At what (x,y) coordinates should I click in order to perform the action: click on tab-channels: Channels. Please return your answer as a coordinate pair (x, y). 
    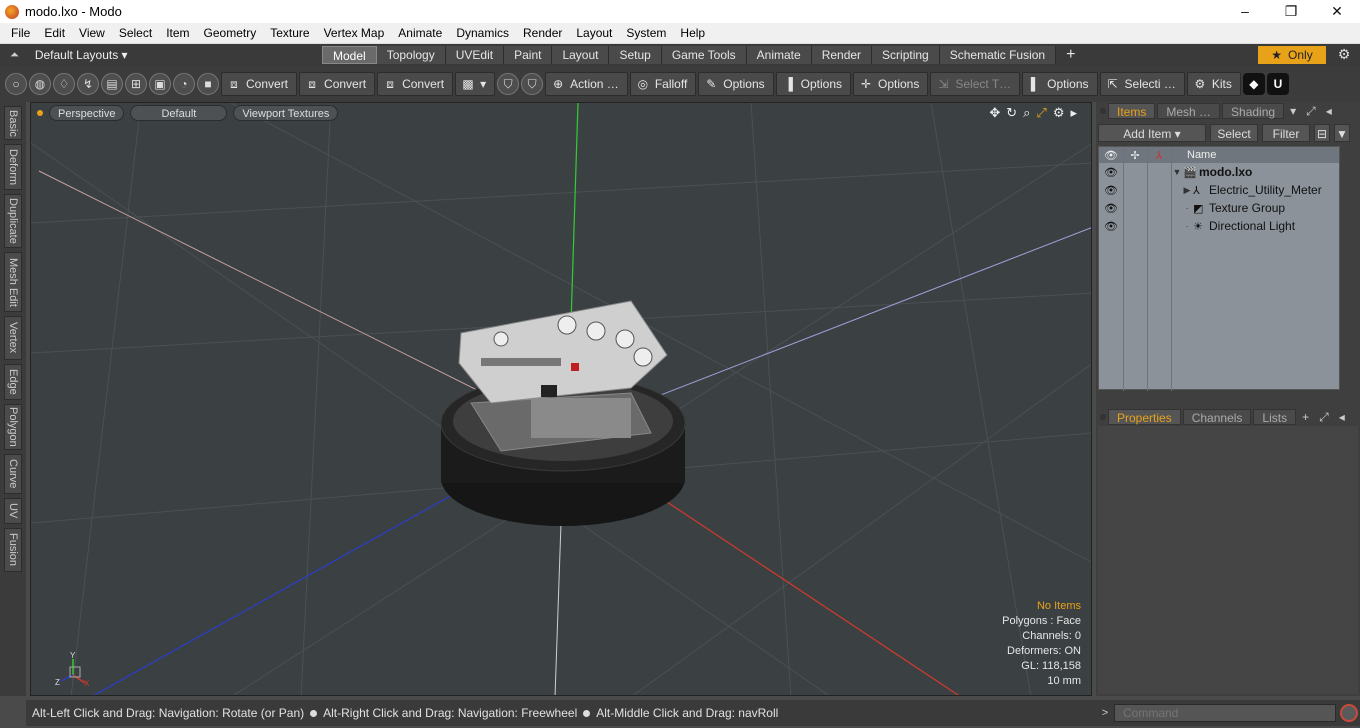
    Looking at the image, I should click on (1217, 417).